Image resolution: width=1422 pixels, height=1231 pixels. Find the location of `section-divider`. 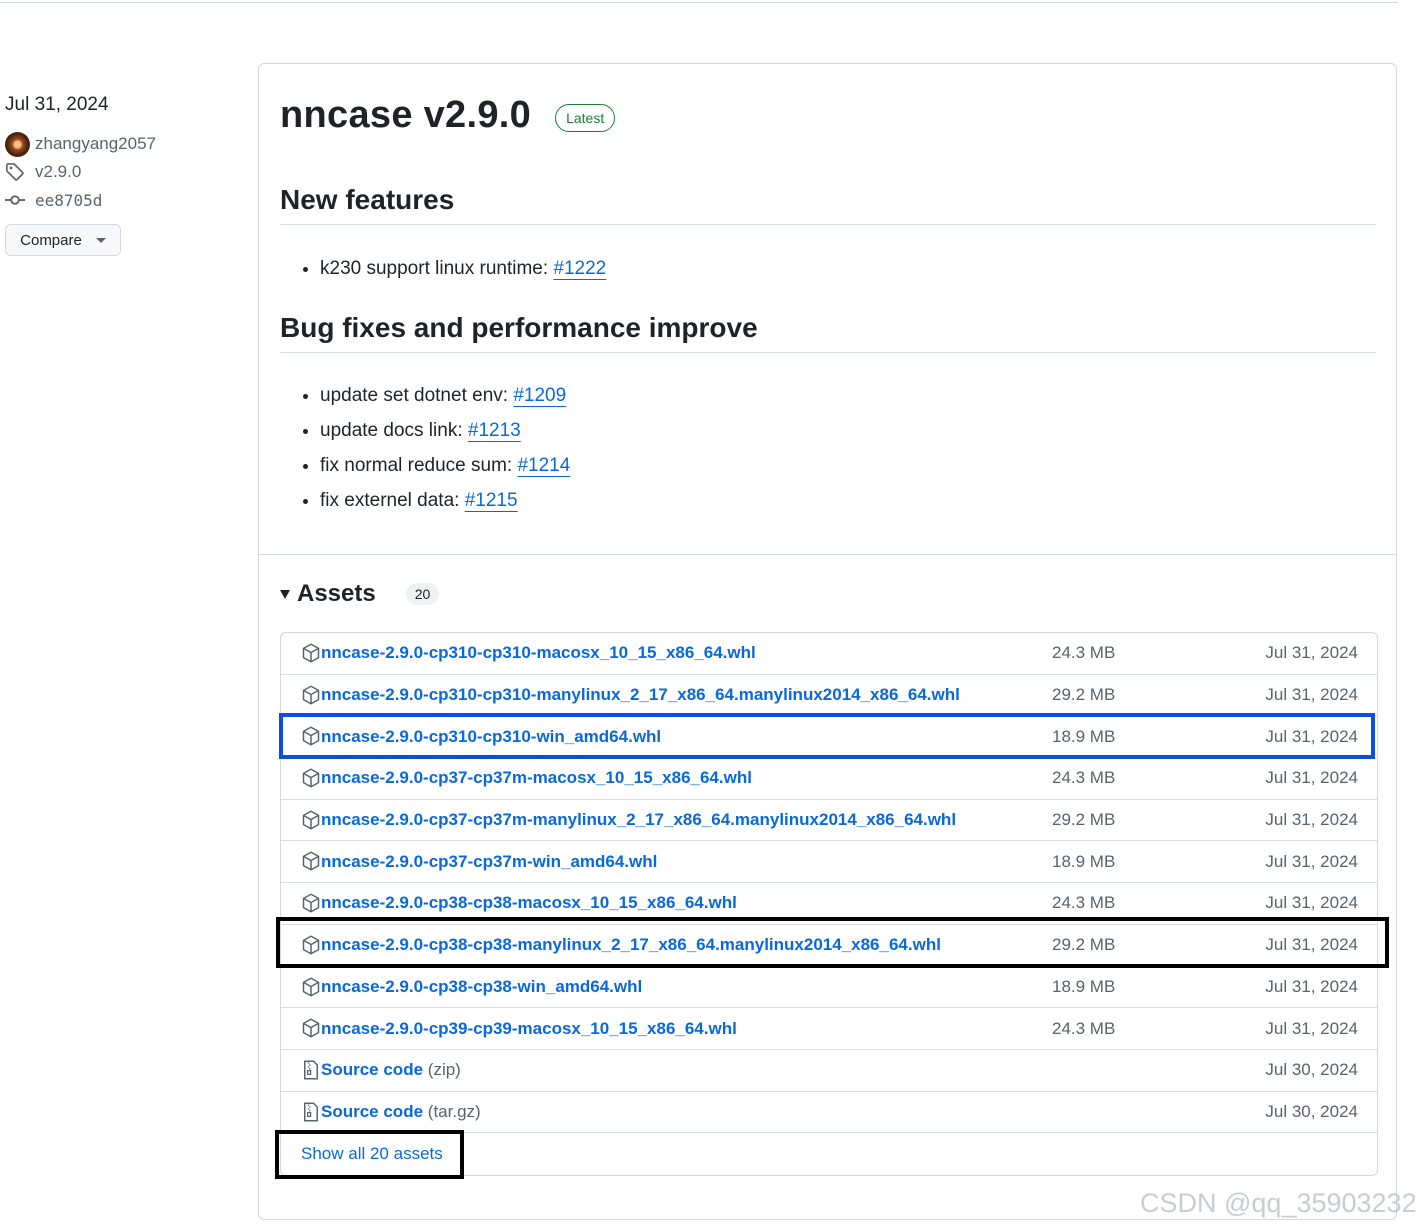

section-divider is located at coordinates (827, 554).